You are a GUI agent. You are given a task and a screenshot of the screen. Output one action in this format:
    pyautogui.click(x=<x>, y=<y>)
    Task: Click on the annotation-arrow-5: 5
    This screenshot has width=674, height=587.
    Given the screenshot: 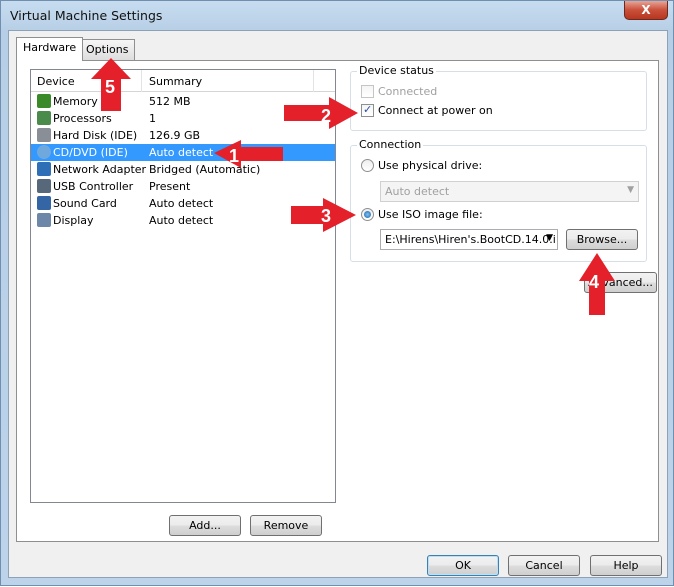 What is the action you would take?
    pyautogui.click(x=111, y=84)
    